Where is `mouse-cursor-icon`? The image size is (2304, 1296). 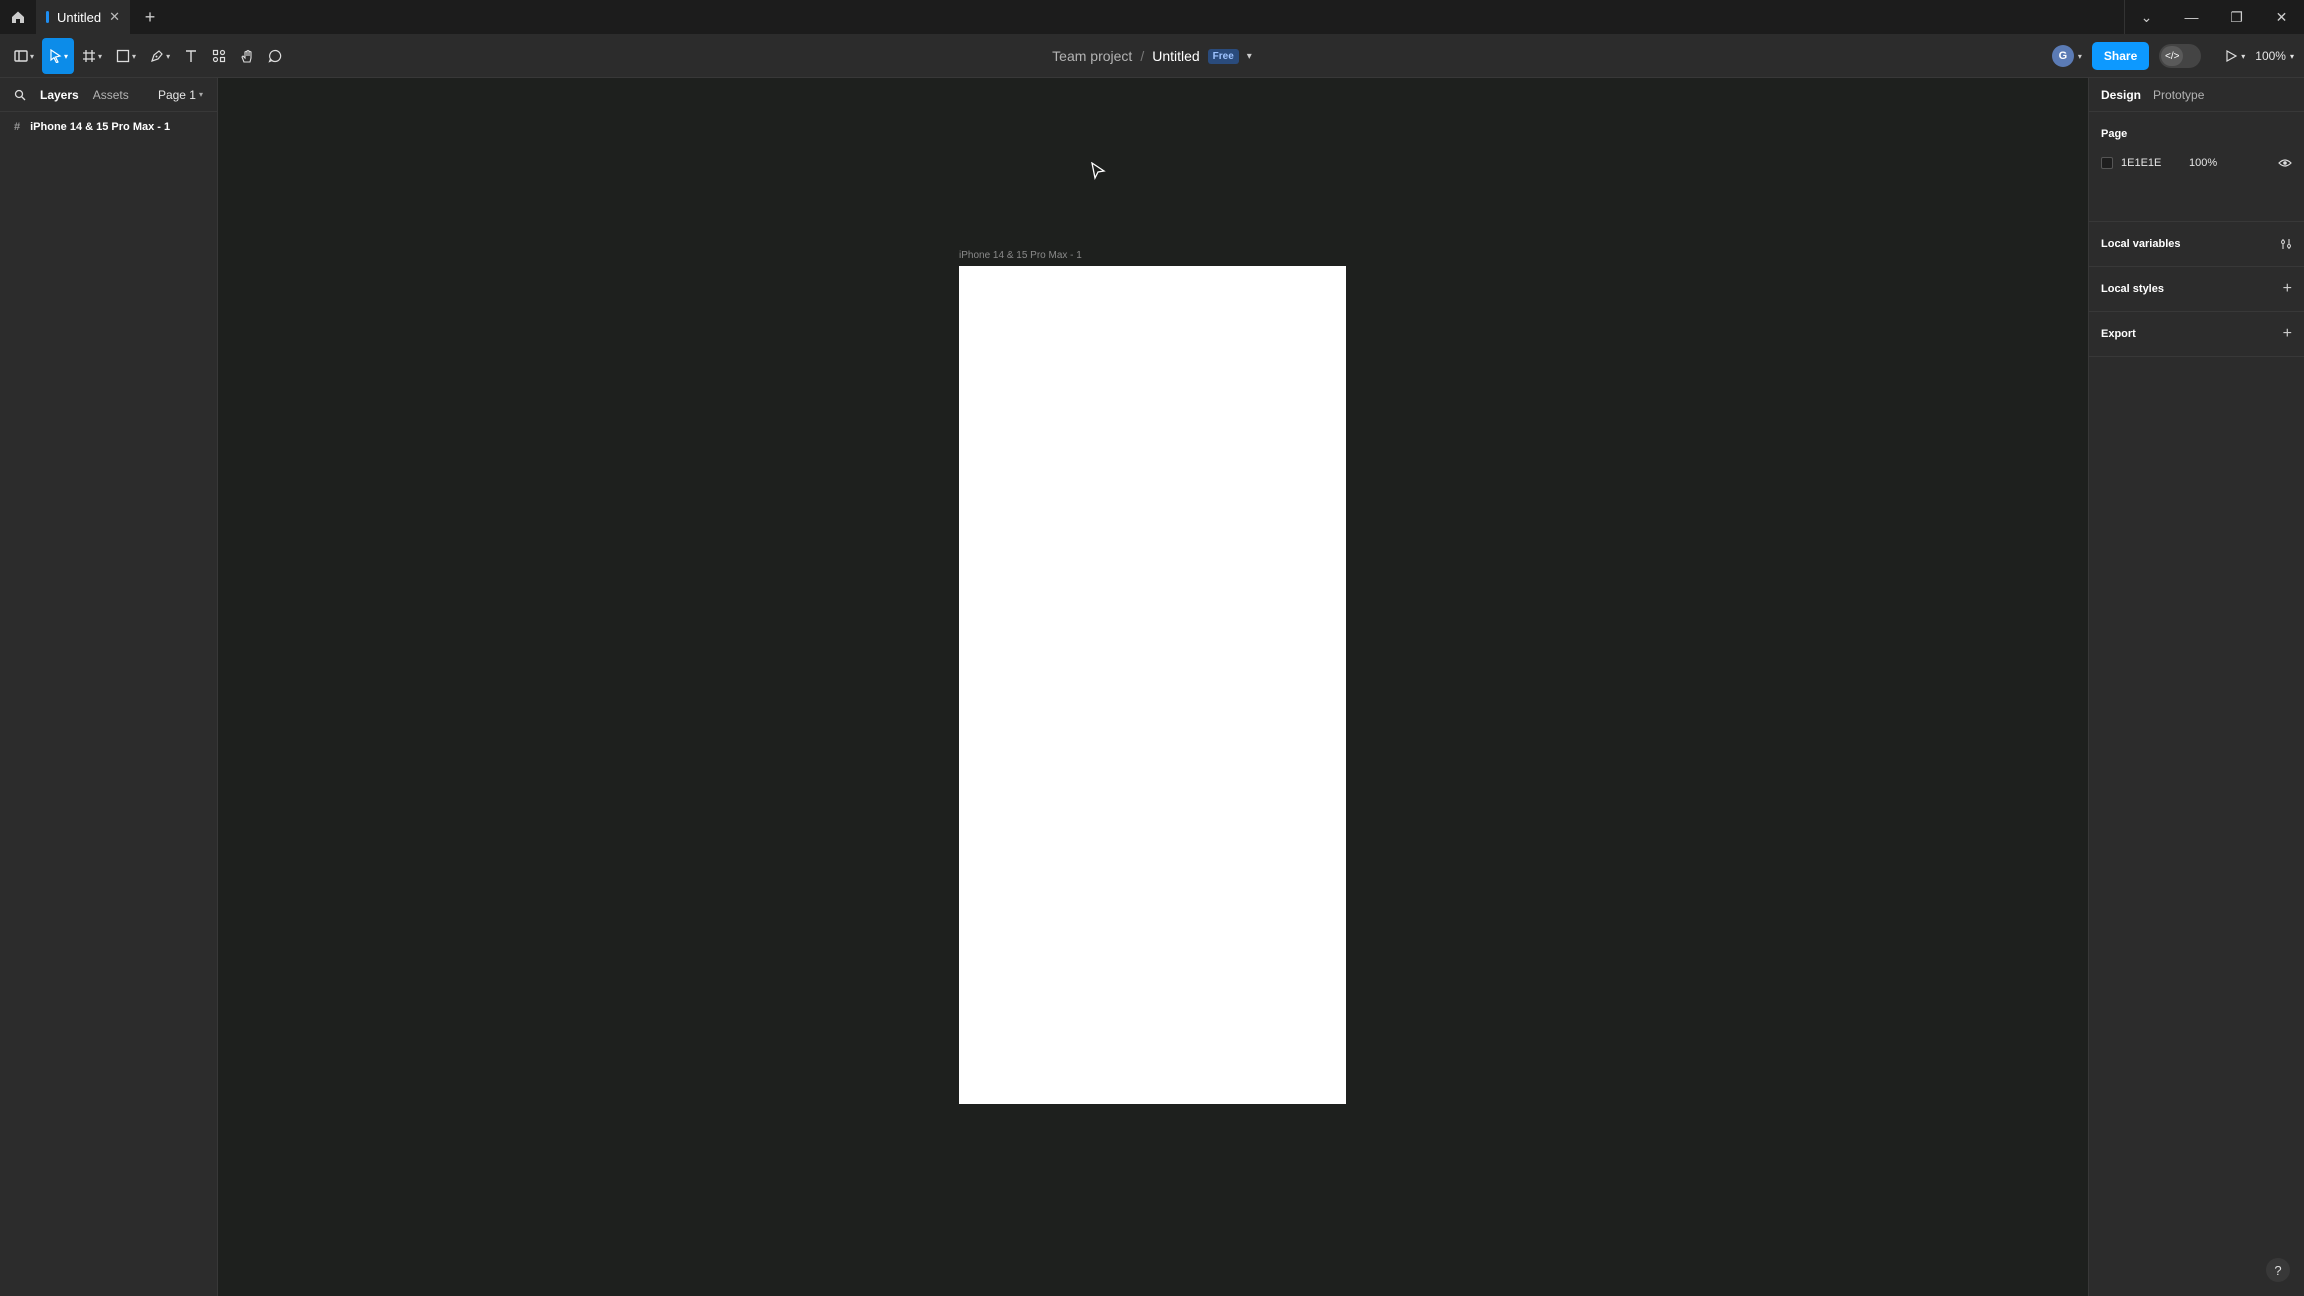 mouse-cursor-icon is located at coordinates (1098, 171).